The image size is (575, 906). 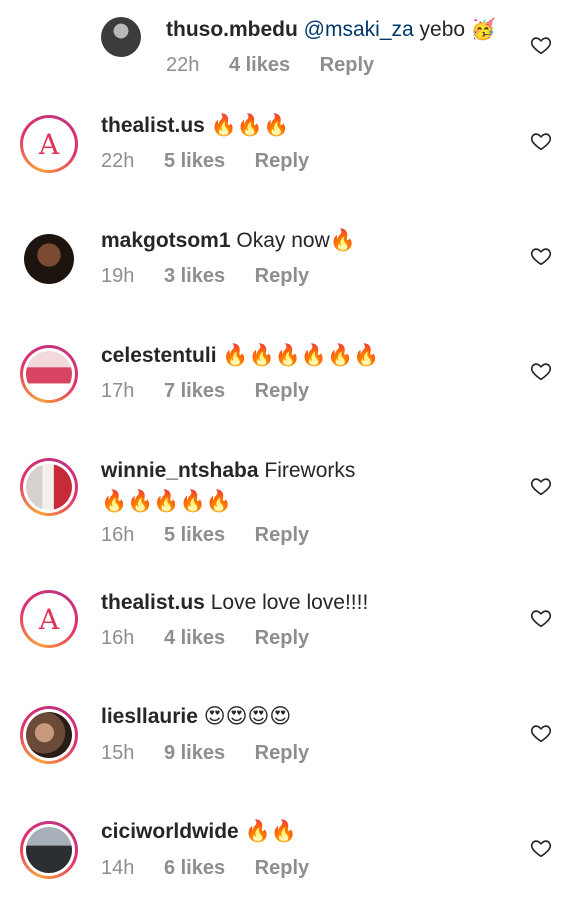 I want to click on comment-meta: 22h 4 likes Reply, so click(x=282, y=65).